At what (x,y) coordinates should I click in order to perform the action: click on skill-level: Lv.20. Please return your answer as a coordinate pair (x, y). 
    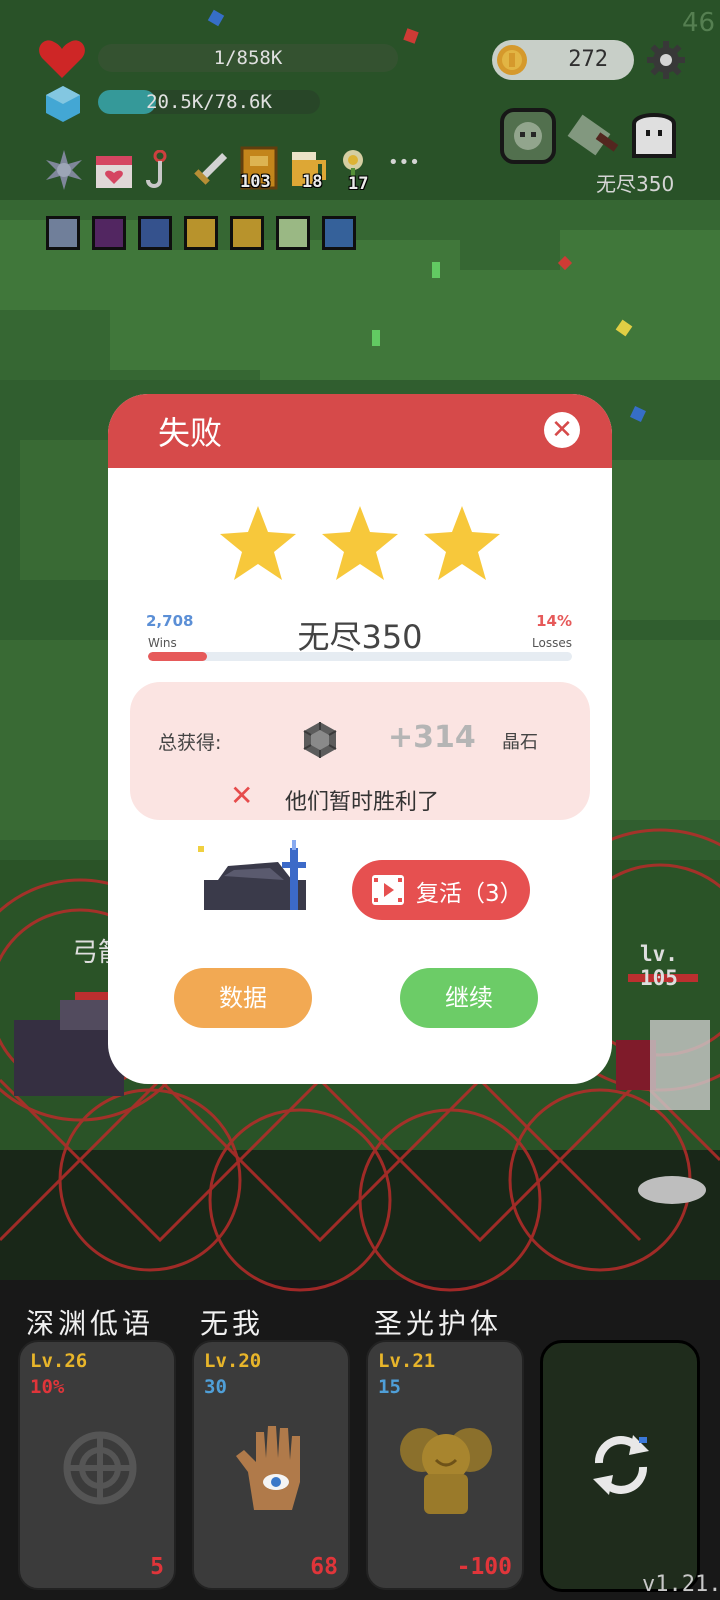
    Looking at the image, I should click on (233, 1361).